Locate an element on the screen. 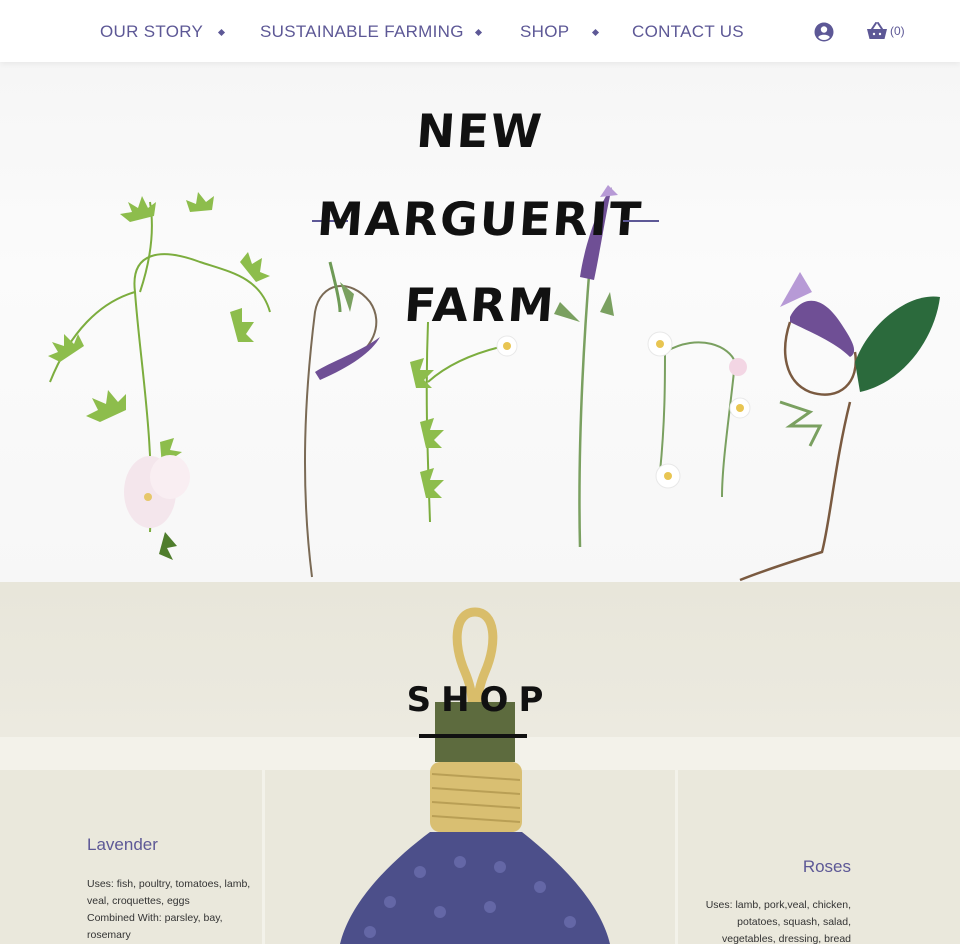 This screenshot has height=944, width=960. account-icon is located at coordinates (824, 32).